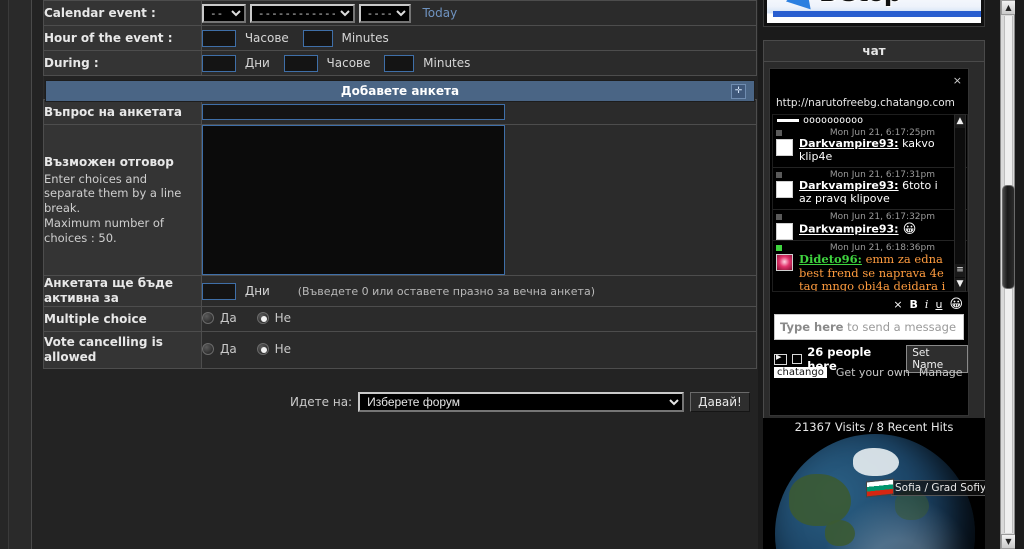  Describe the element at coordinates (479, 319) in the screenshot. I see `field-multiple-choice: Да Не` at that location.